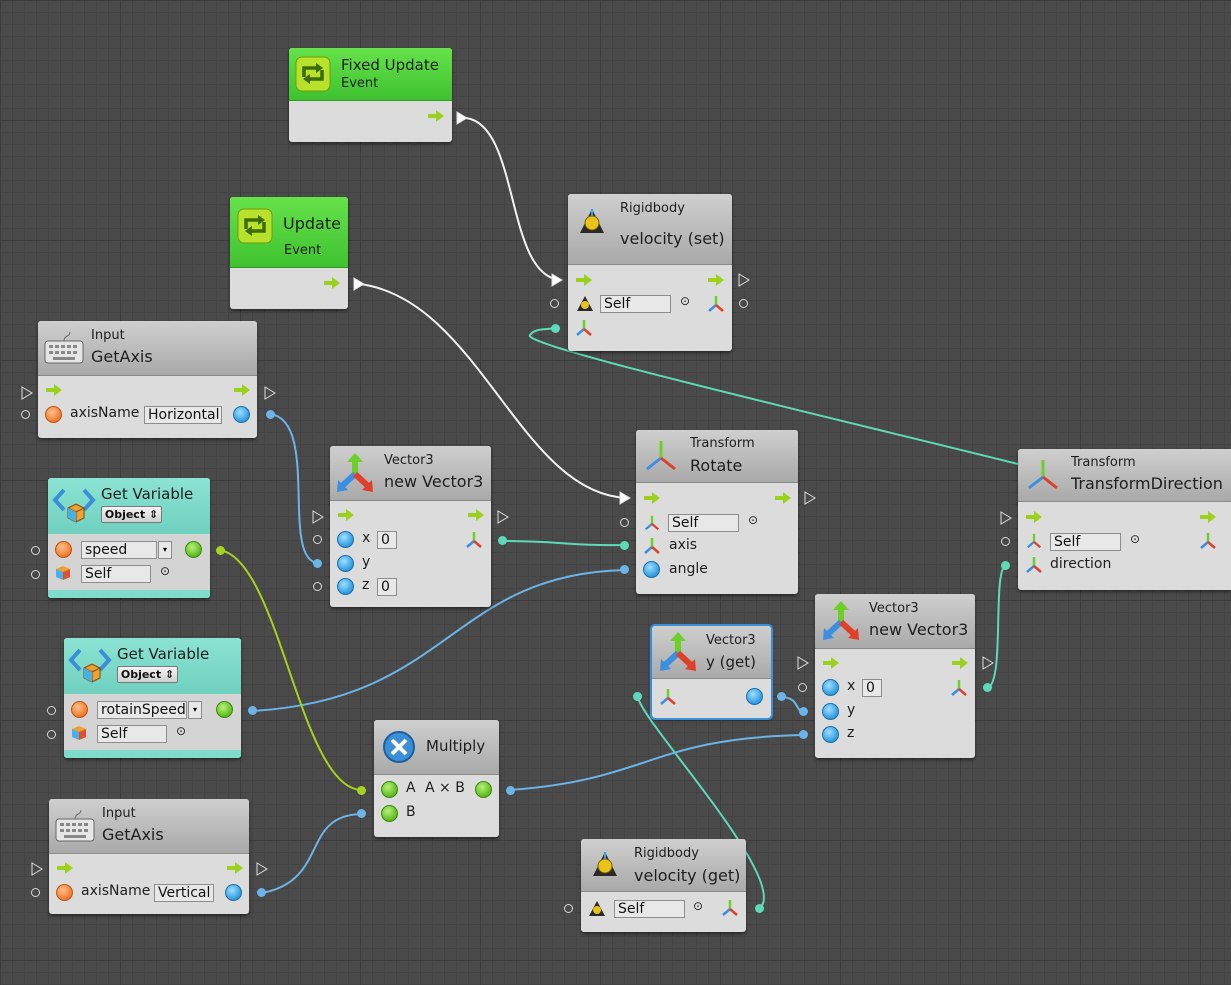 This screenshot has height=985, width=1231. Describe the element at coordinates (711, 672) in the screenshot. I see `vector3-y-get-node: Vector3 y (get)` at that location.